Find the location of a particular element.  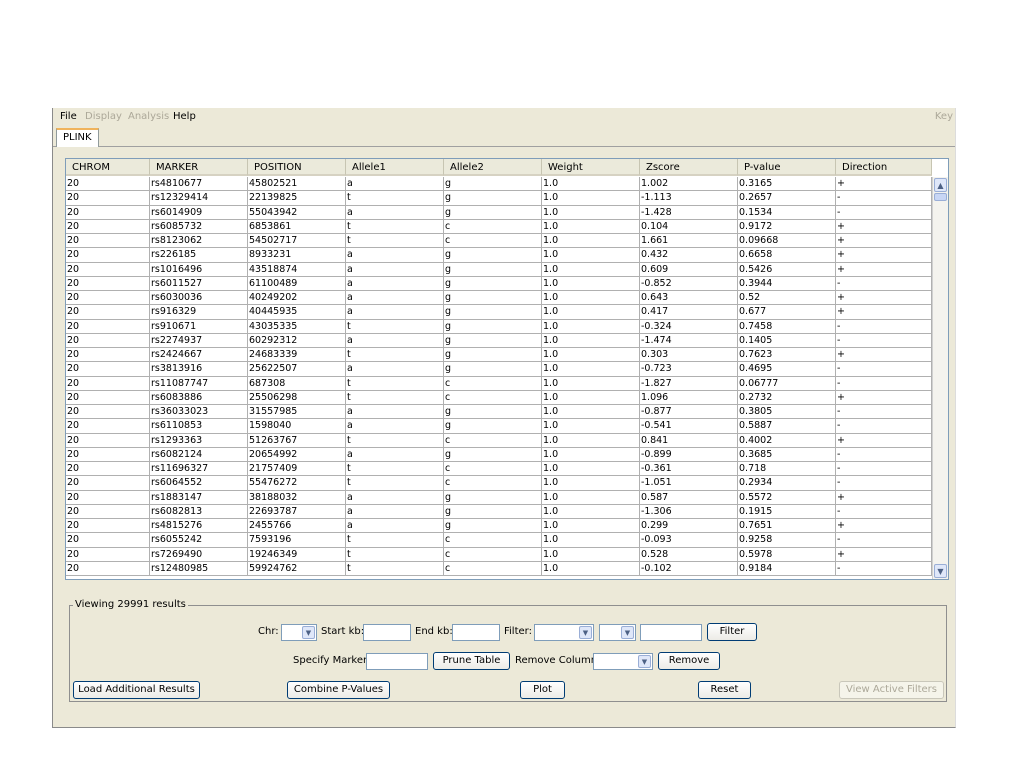

column-header: Zscore is located at coordinates (689, 167).